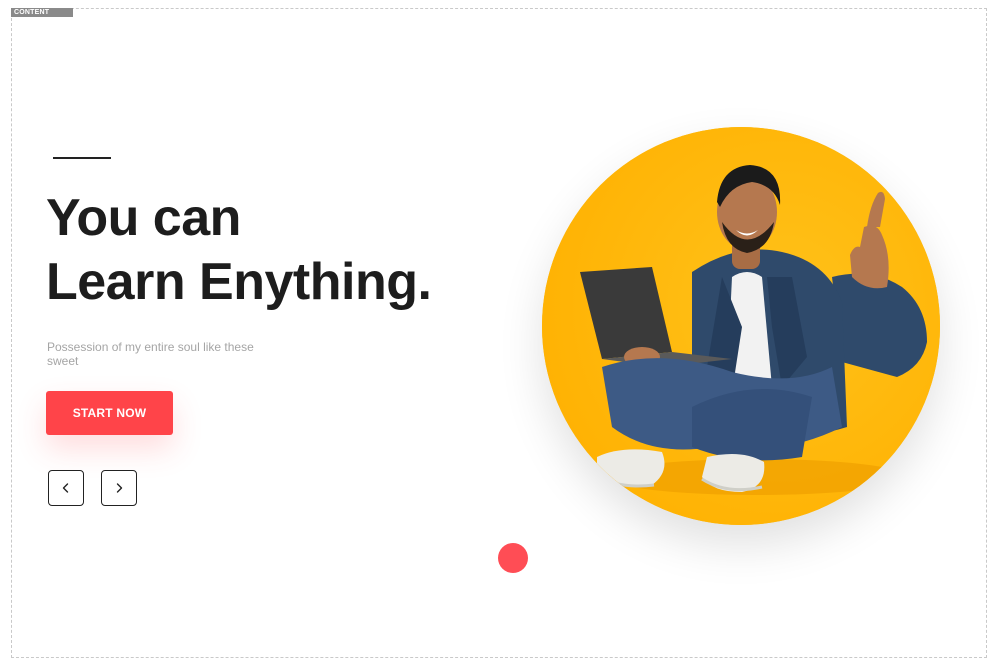  What do you see at coordinates (82, 158) in the screenshot?
I see `title-accent-line` at bounding box center [82, 158].